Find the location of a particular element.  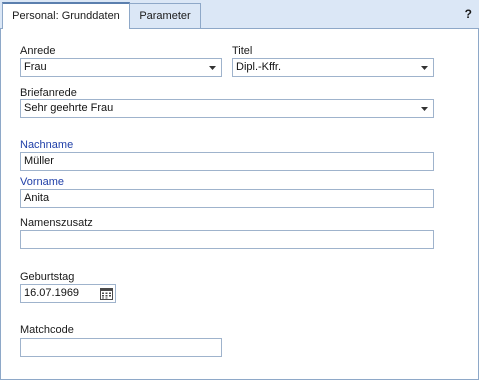

titel-select: Dipl.-Kffr. is located at coordinates (333, 67).